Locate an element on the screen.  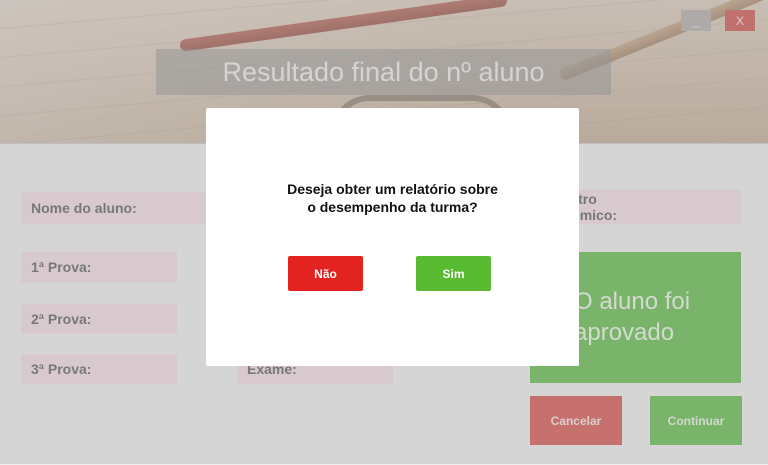
dialog-question-line2: o desempenho da turma? is located at coordinates (392, 207).